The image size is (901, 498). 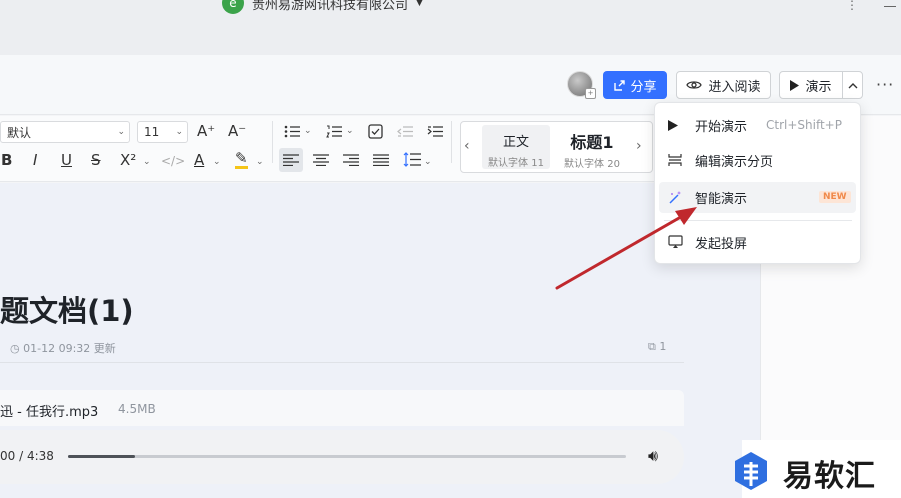 I want to click on watermark-logo-icon, so click(x=751, y=471).